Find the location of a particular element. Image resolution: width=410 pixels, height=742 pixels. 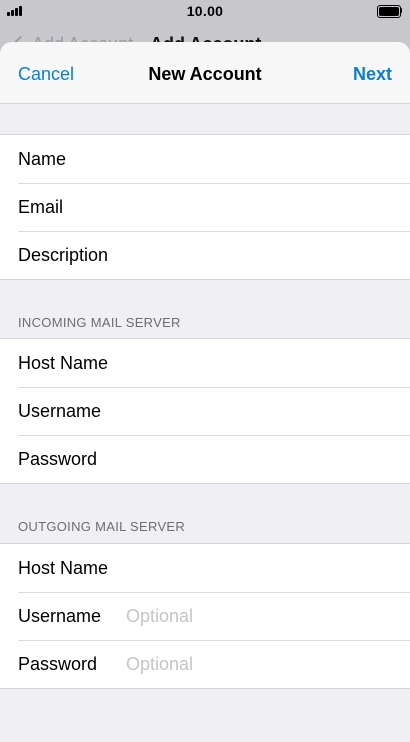

email-field is located at coordinates (268, 207).